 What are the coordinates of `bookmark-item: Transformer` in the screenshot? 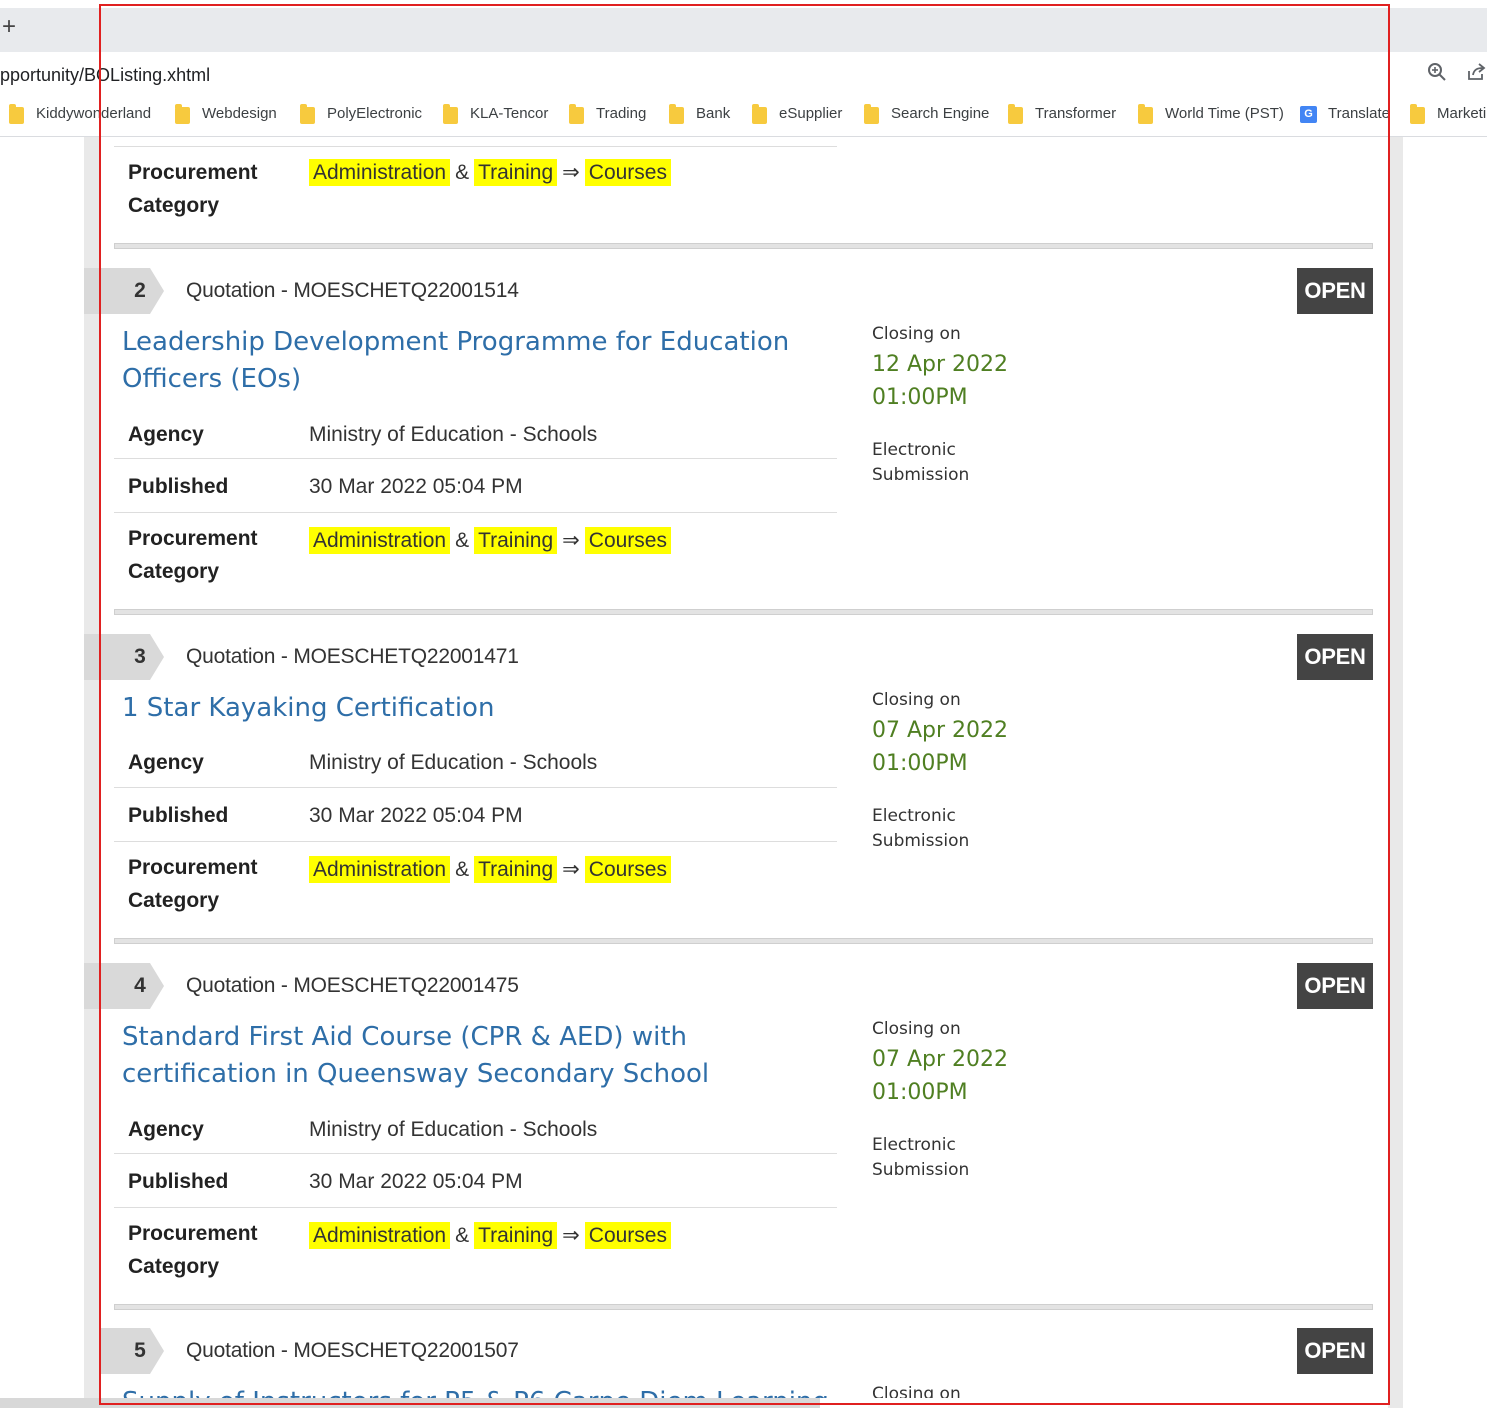 It's located at (1075, 116).